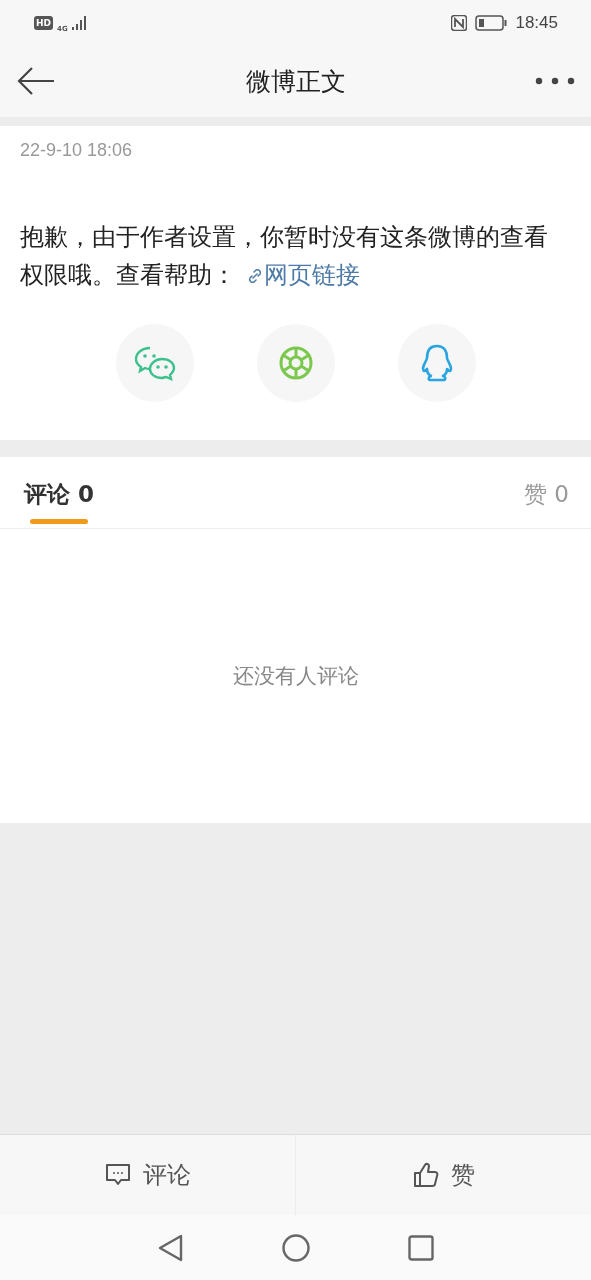 This screenshot has width=591, height=1280. I want to click on back-button, so click(36, 81).